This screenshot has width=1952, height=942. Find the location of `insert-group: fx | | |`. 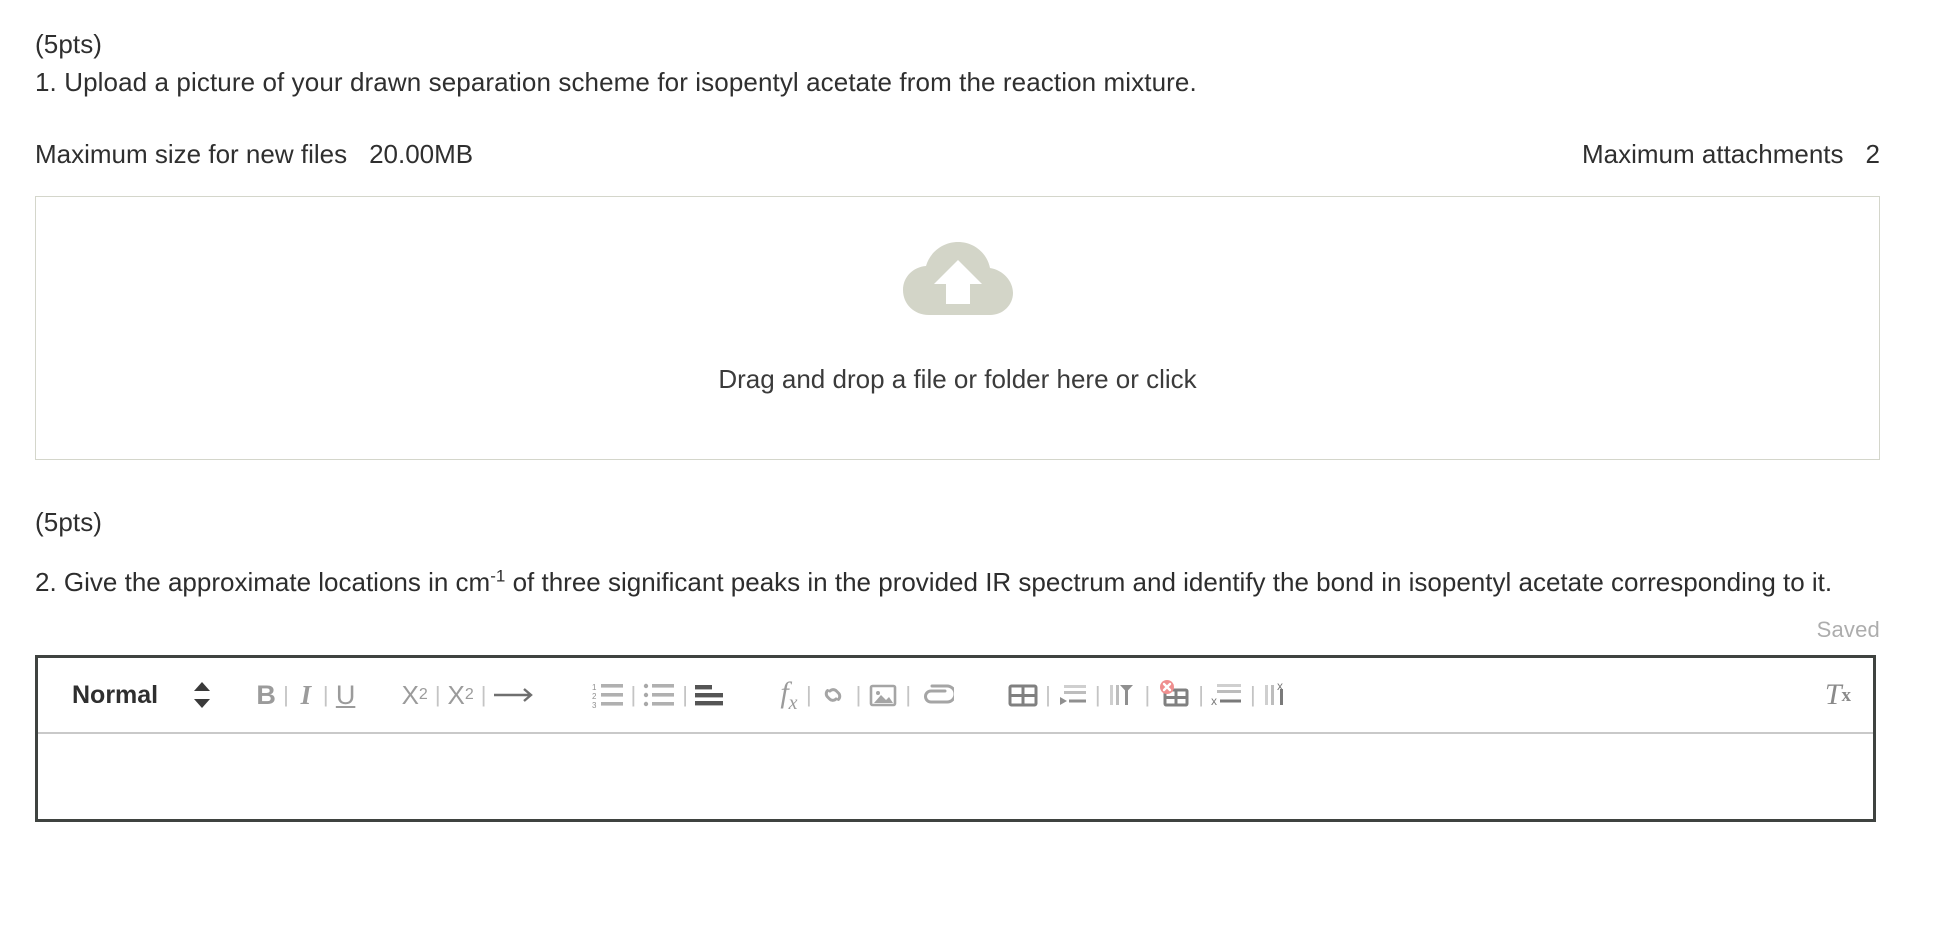

insert-group: fx | | | is located at coordinates (867, 695).